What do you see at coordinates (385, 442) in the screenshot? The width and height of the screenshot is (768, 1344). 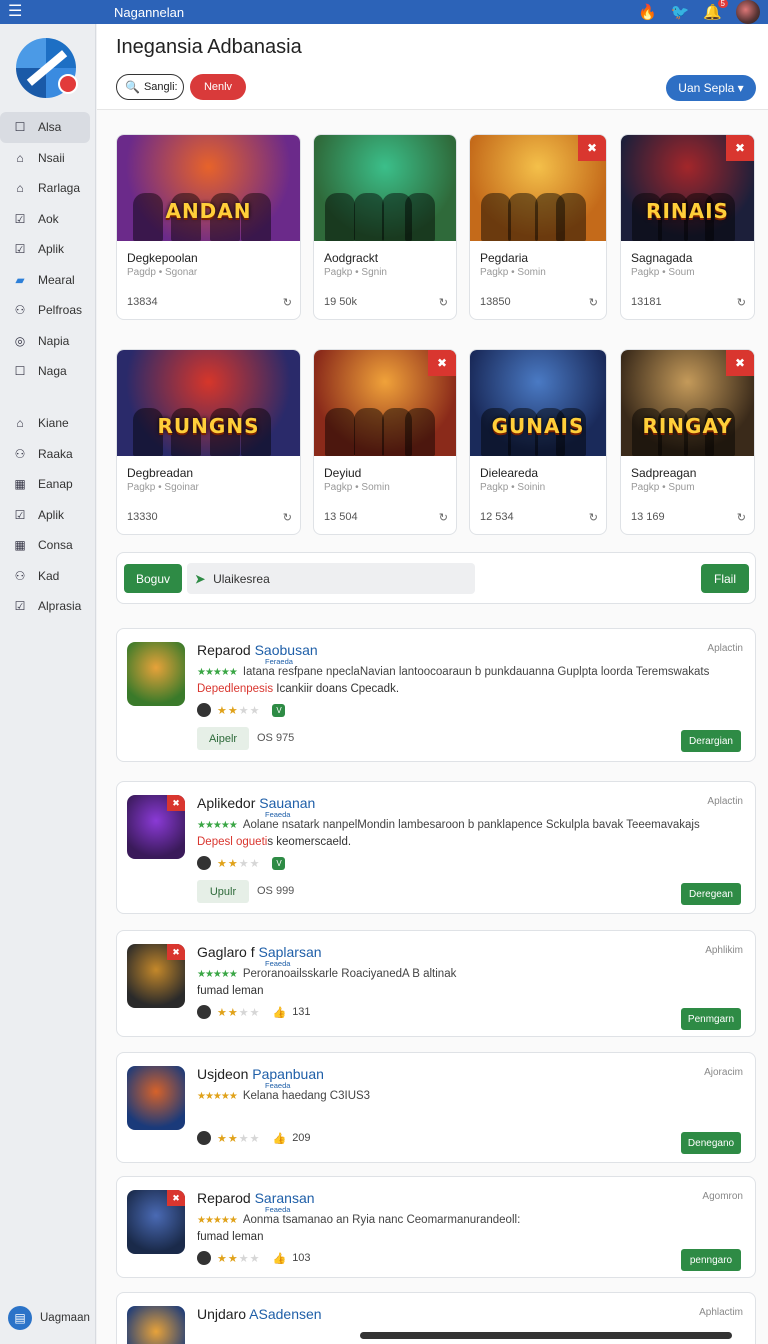 I see `game-card: ✖ Deyiud Pagkp • Somin 13 504 ↻` at bounding box center [385, 442].